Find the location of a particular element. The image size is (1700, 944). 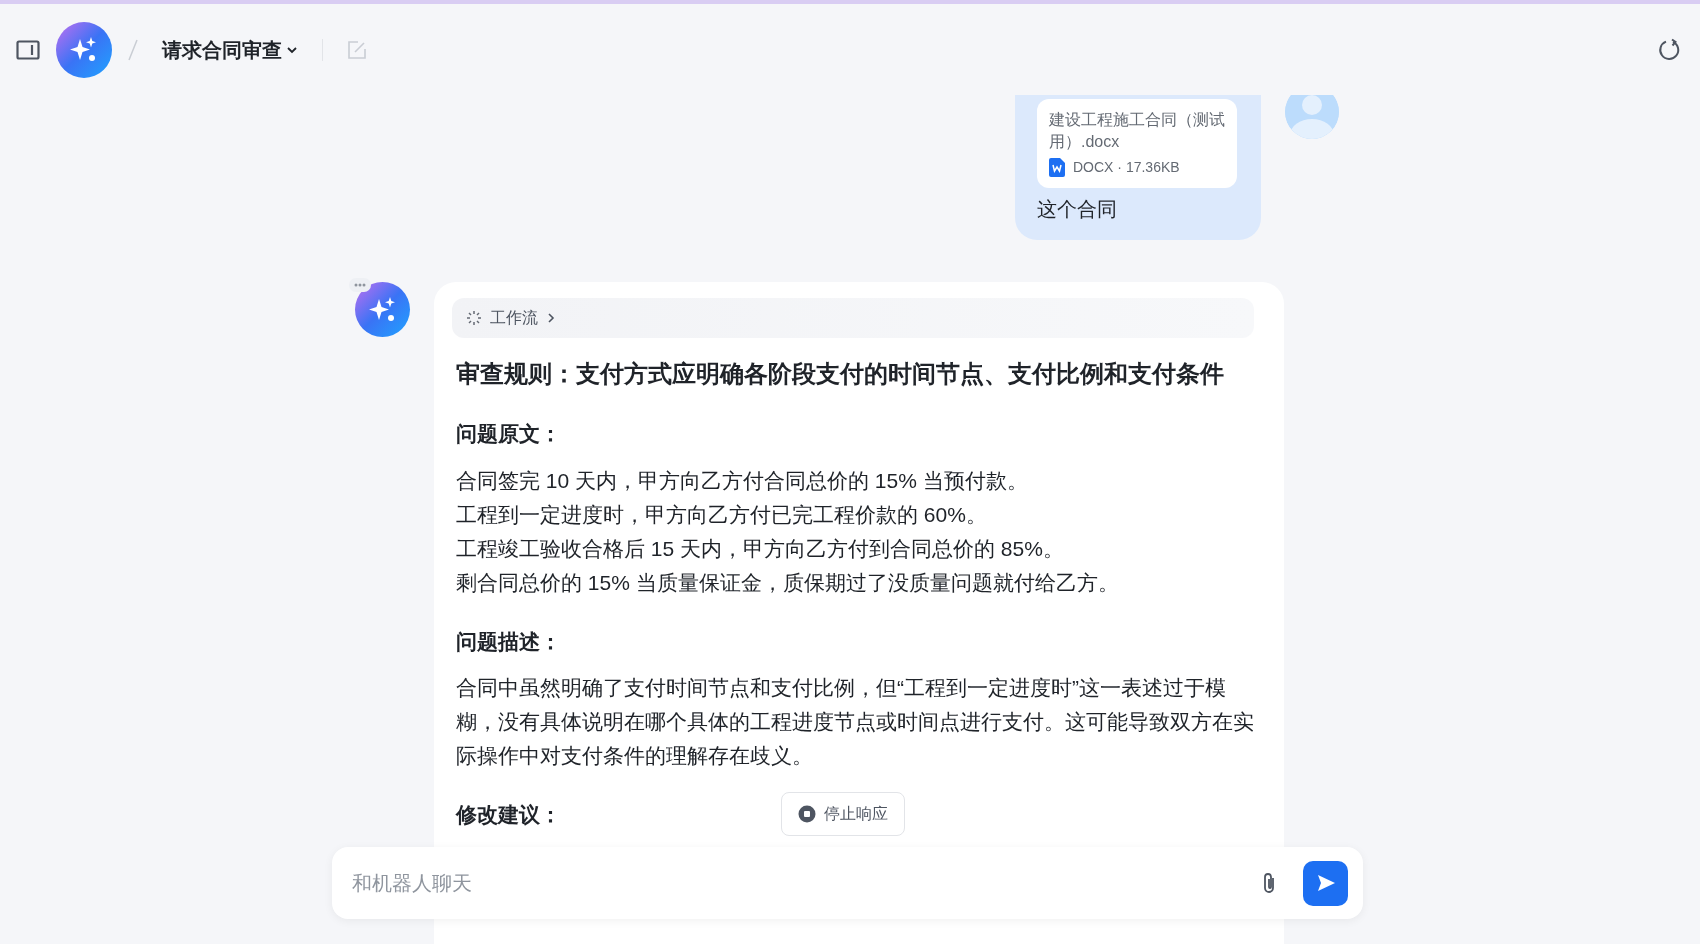

send-button is located at coordinates (1325, 883).